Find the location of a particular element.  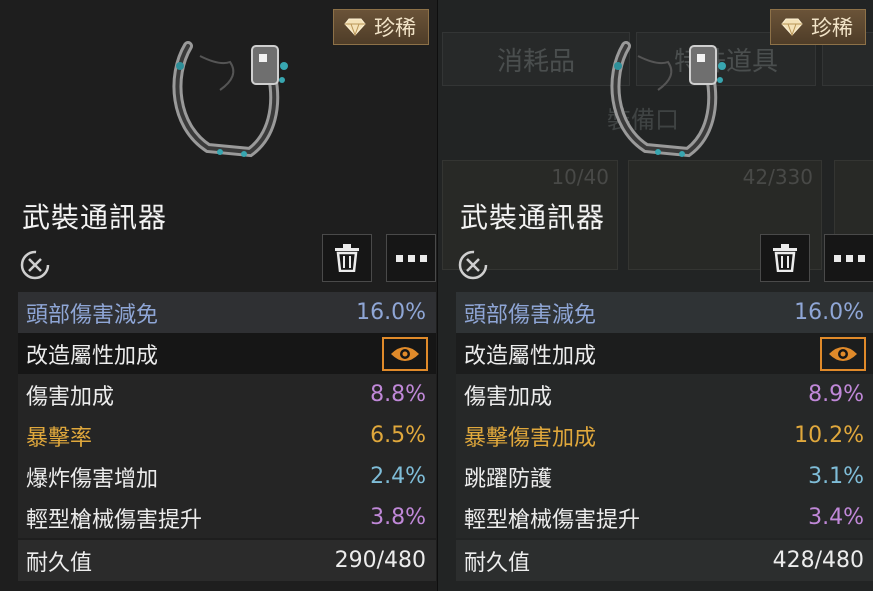

stat-label: 跳躍防護 is located at coordinates (508, 479).